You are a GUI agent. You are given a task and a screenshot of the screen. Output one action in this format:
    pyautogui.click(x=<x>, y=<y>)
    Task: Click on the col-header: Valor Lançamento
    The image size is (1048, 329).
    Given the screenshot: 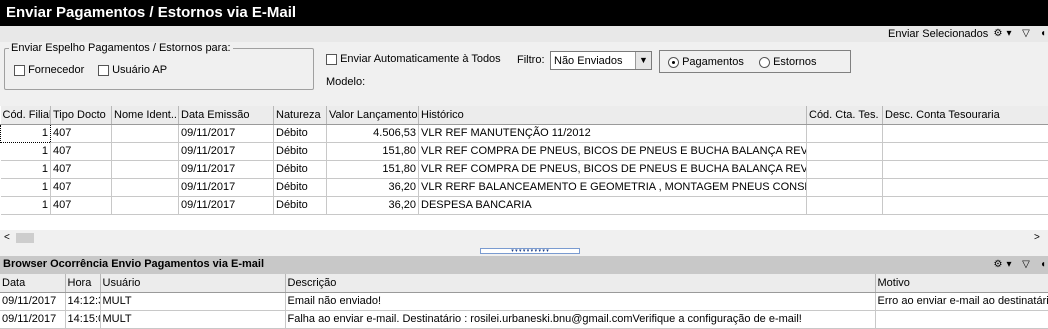 What is the action you would take?
    pyautogui.click(x=372, y=115)
    